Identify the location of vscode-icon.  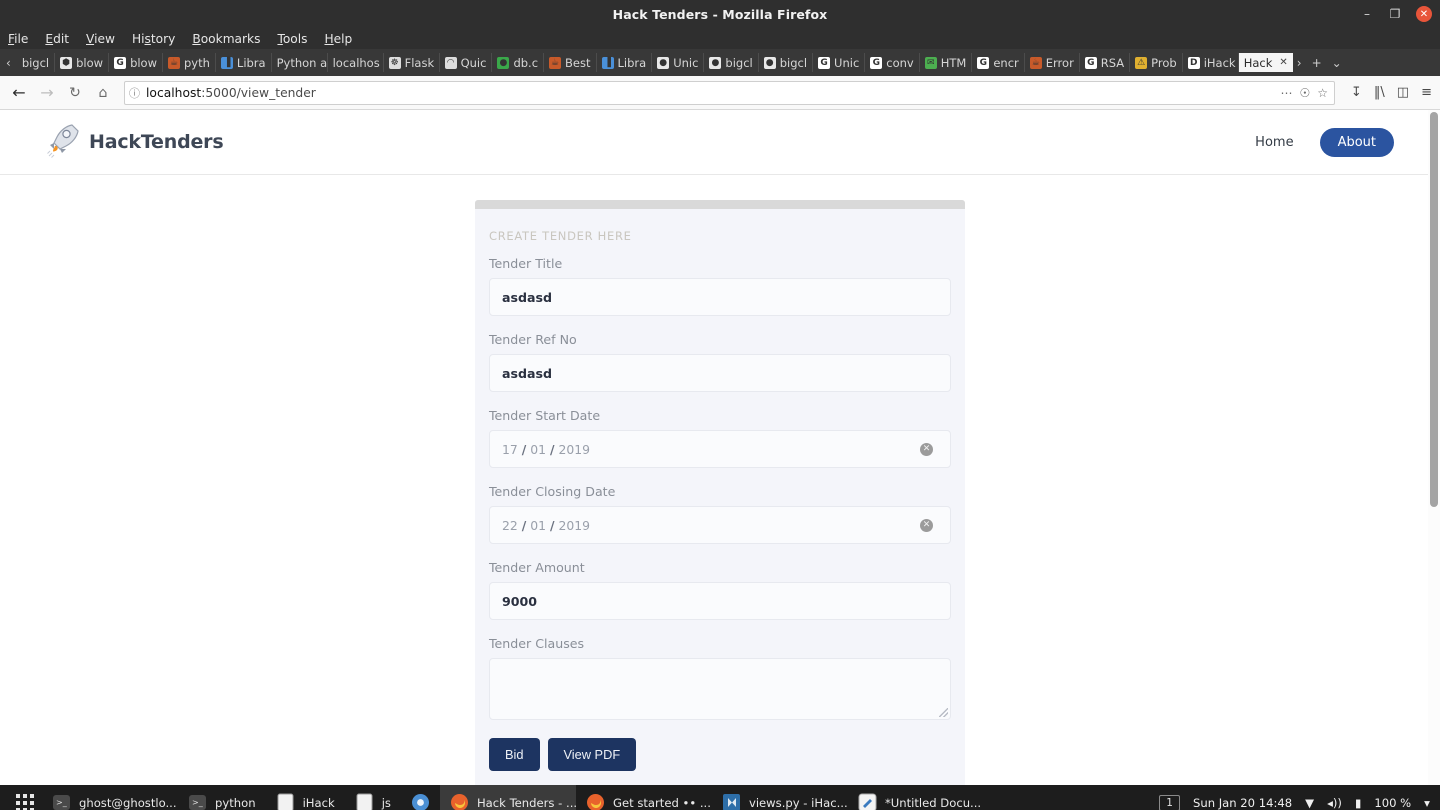
(731, 801).